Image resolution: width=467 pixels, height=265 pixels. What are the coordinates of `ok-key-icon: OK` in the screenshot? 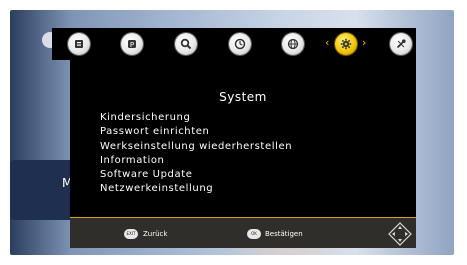 It's located at (254, 234).